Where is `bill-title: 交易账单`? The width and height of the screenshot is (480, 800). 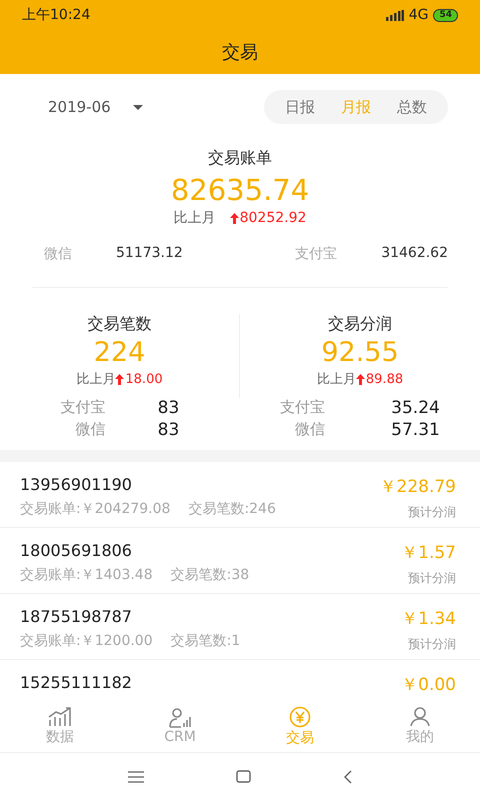 bill-title: 交易账单 is located at coordinates (240, 158).